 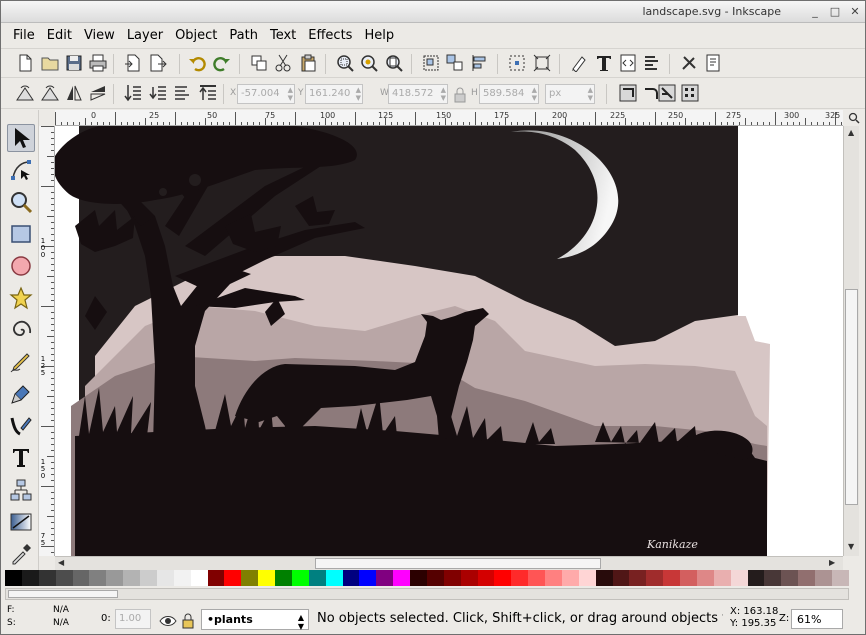 I want to click on connector-tool-icon, so click(x=21, y=490).